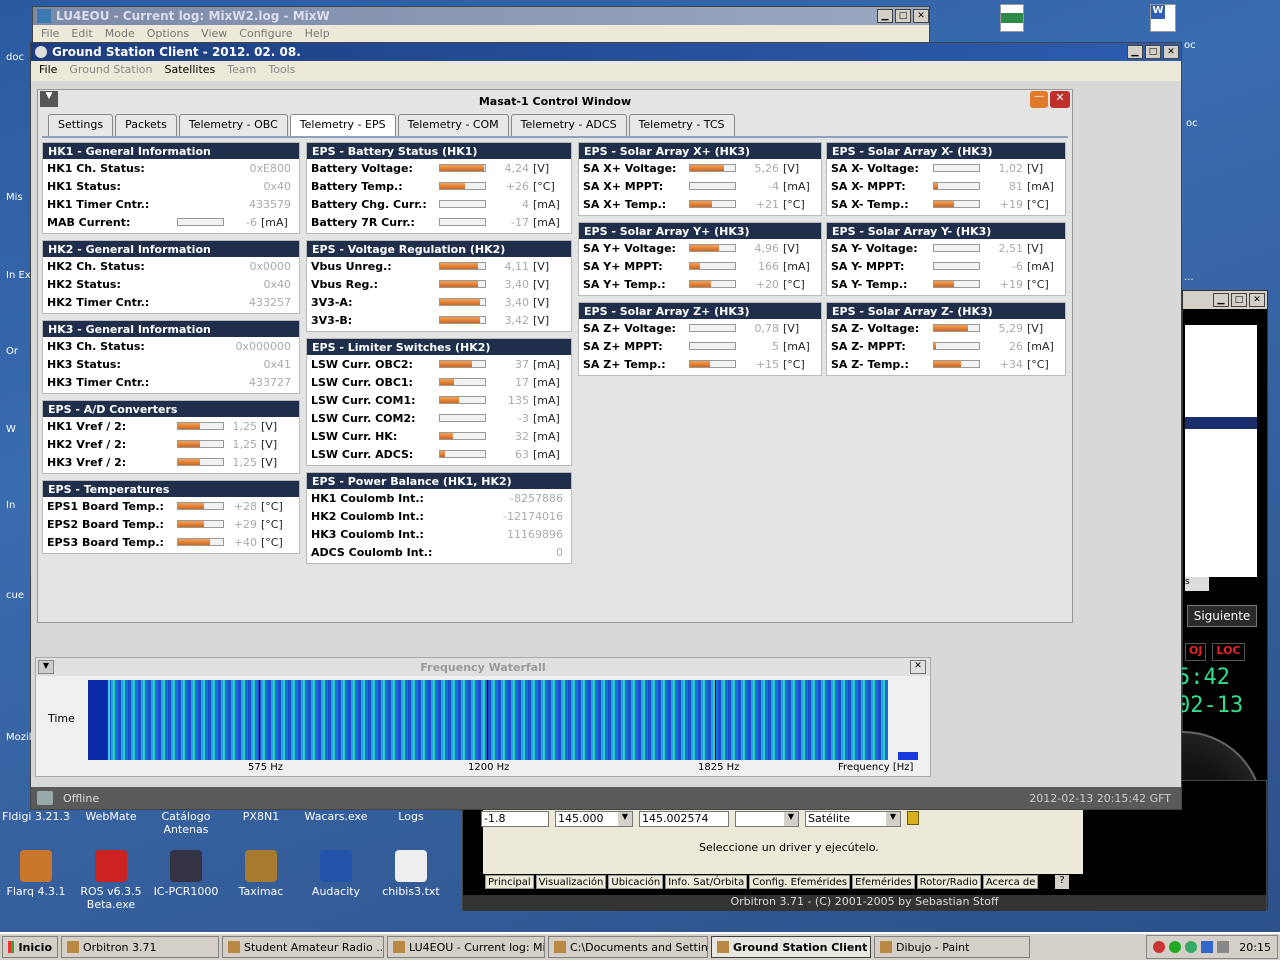 The image size is (1280, 960). I want to click on desktop-icon-label: WebMate, so click(111, 816).